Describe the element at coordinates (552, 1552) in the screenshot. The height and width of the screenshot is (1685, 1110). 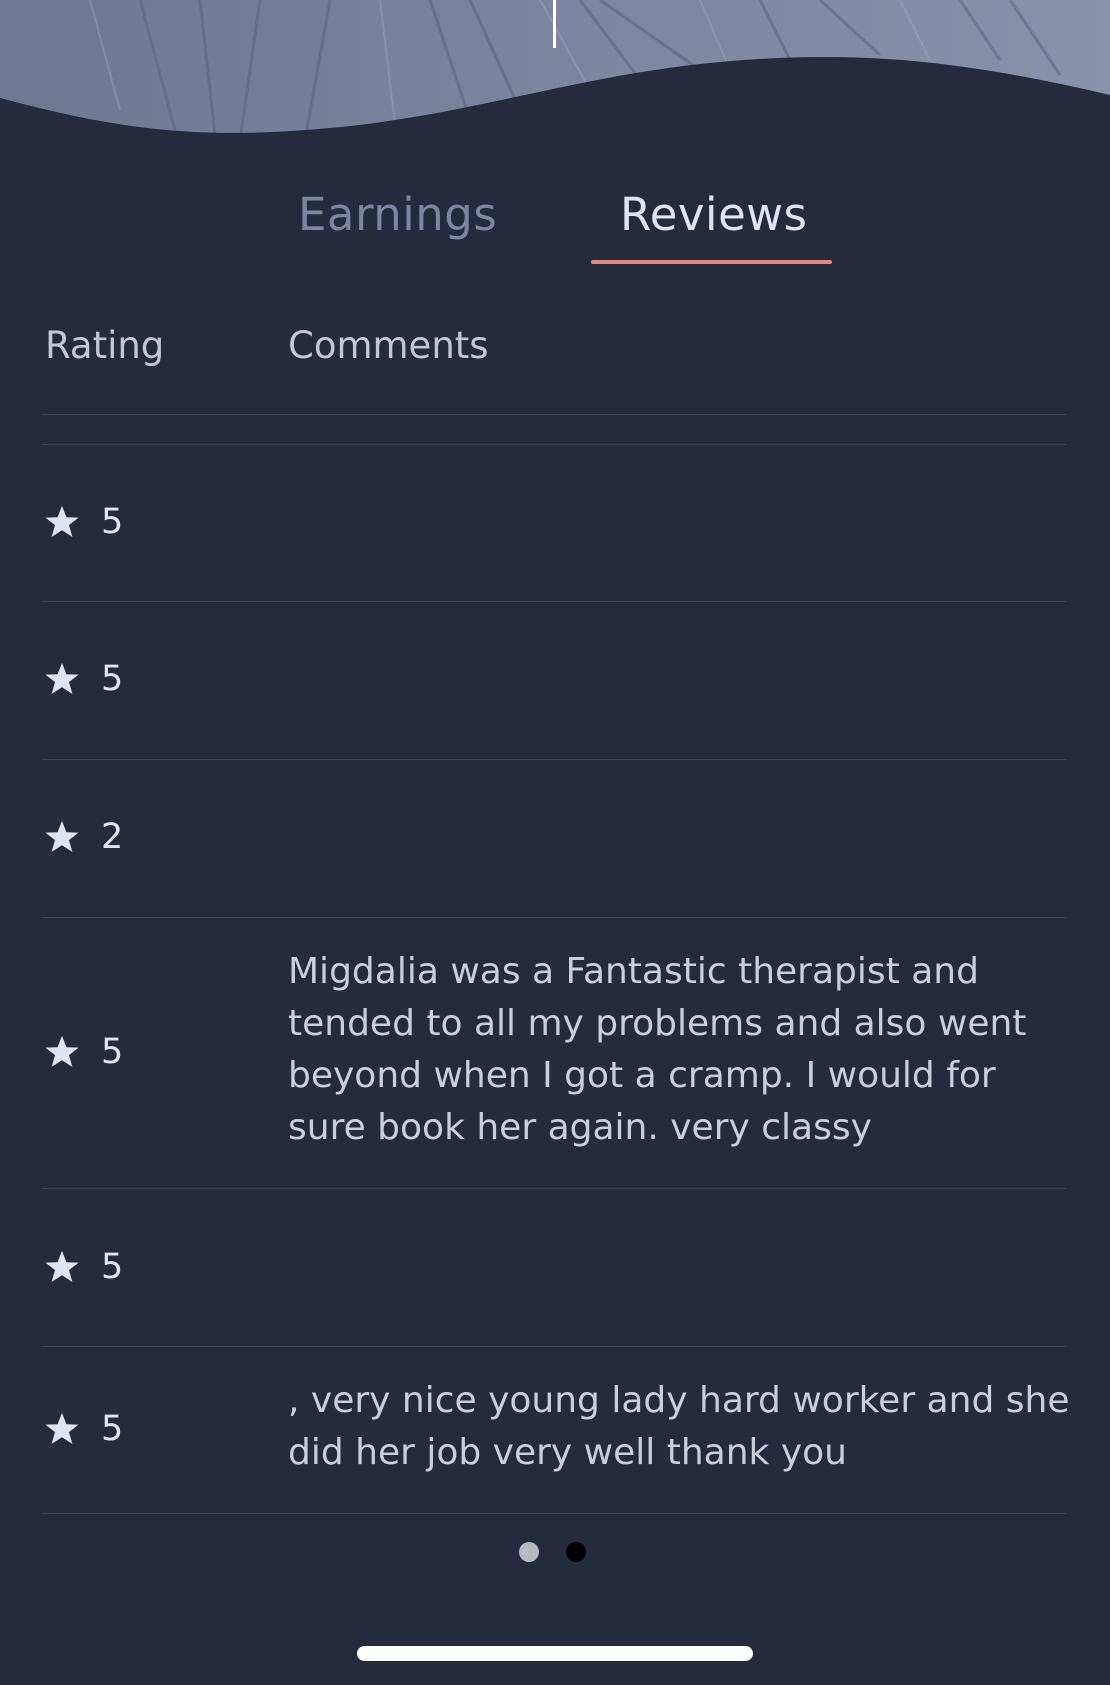
I see `page-indicator` at that location.